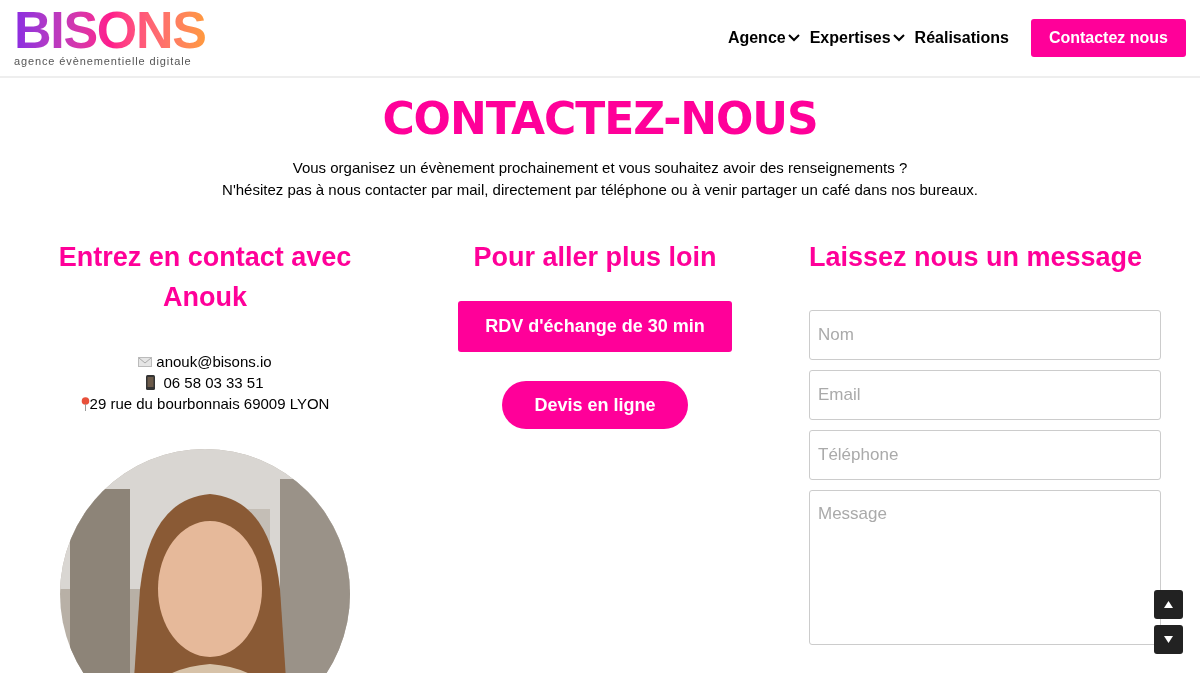 The height and width of the screenshot is (673, 1200). What do you see at coordinates (985, 455) in the screenshot?
I see `input-field: Téléphone` at bounding box center [985, 455].